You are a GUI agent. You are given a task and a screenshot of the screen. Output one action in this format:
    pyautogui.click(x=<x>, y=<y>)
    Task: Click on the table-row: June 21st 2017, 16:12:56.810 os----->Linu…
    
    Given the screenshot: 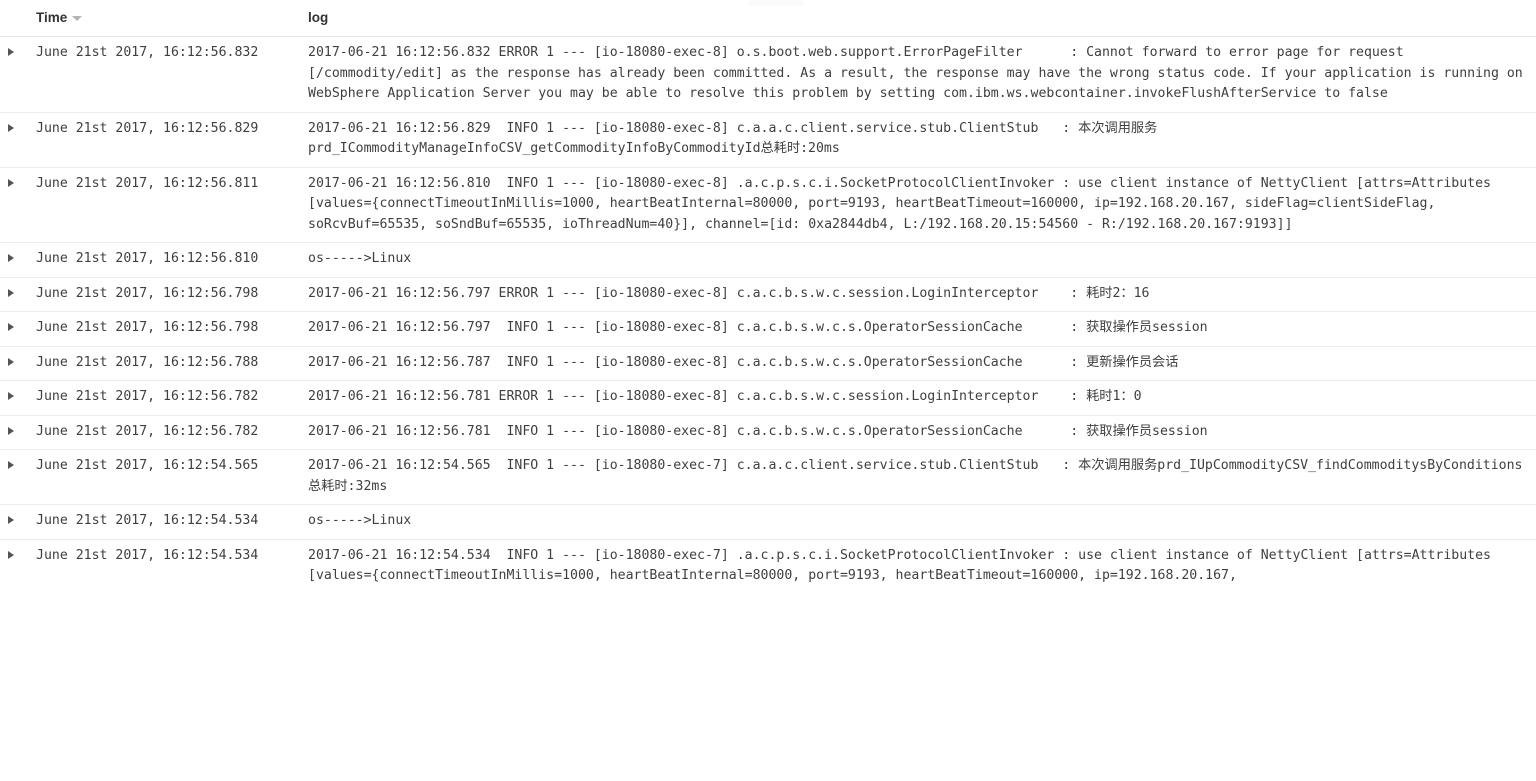 What is the action you would take?
    pyautogui.click(x=768, y=260)
    